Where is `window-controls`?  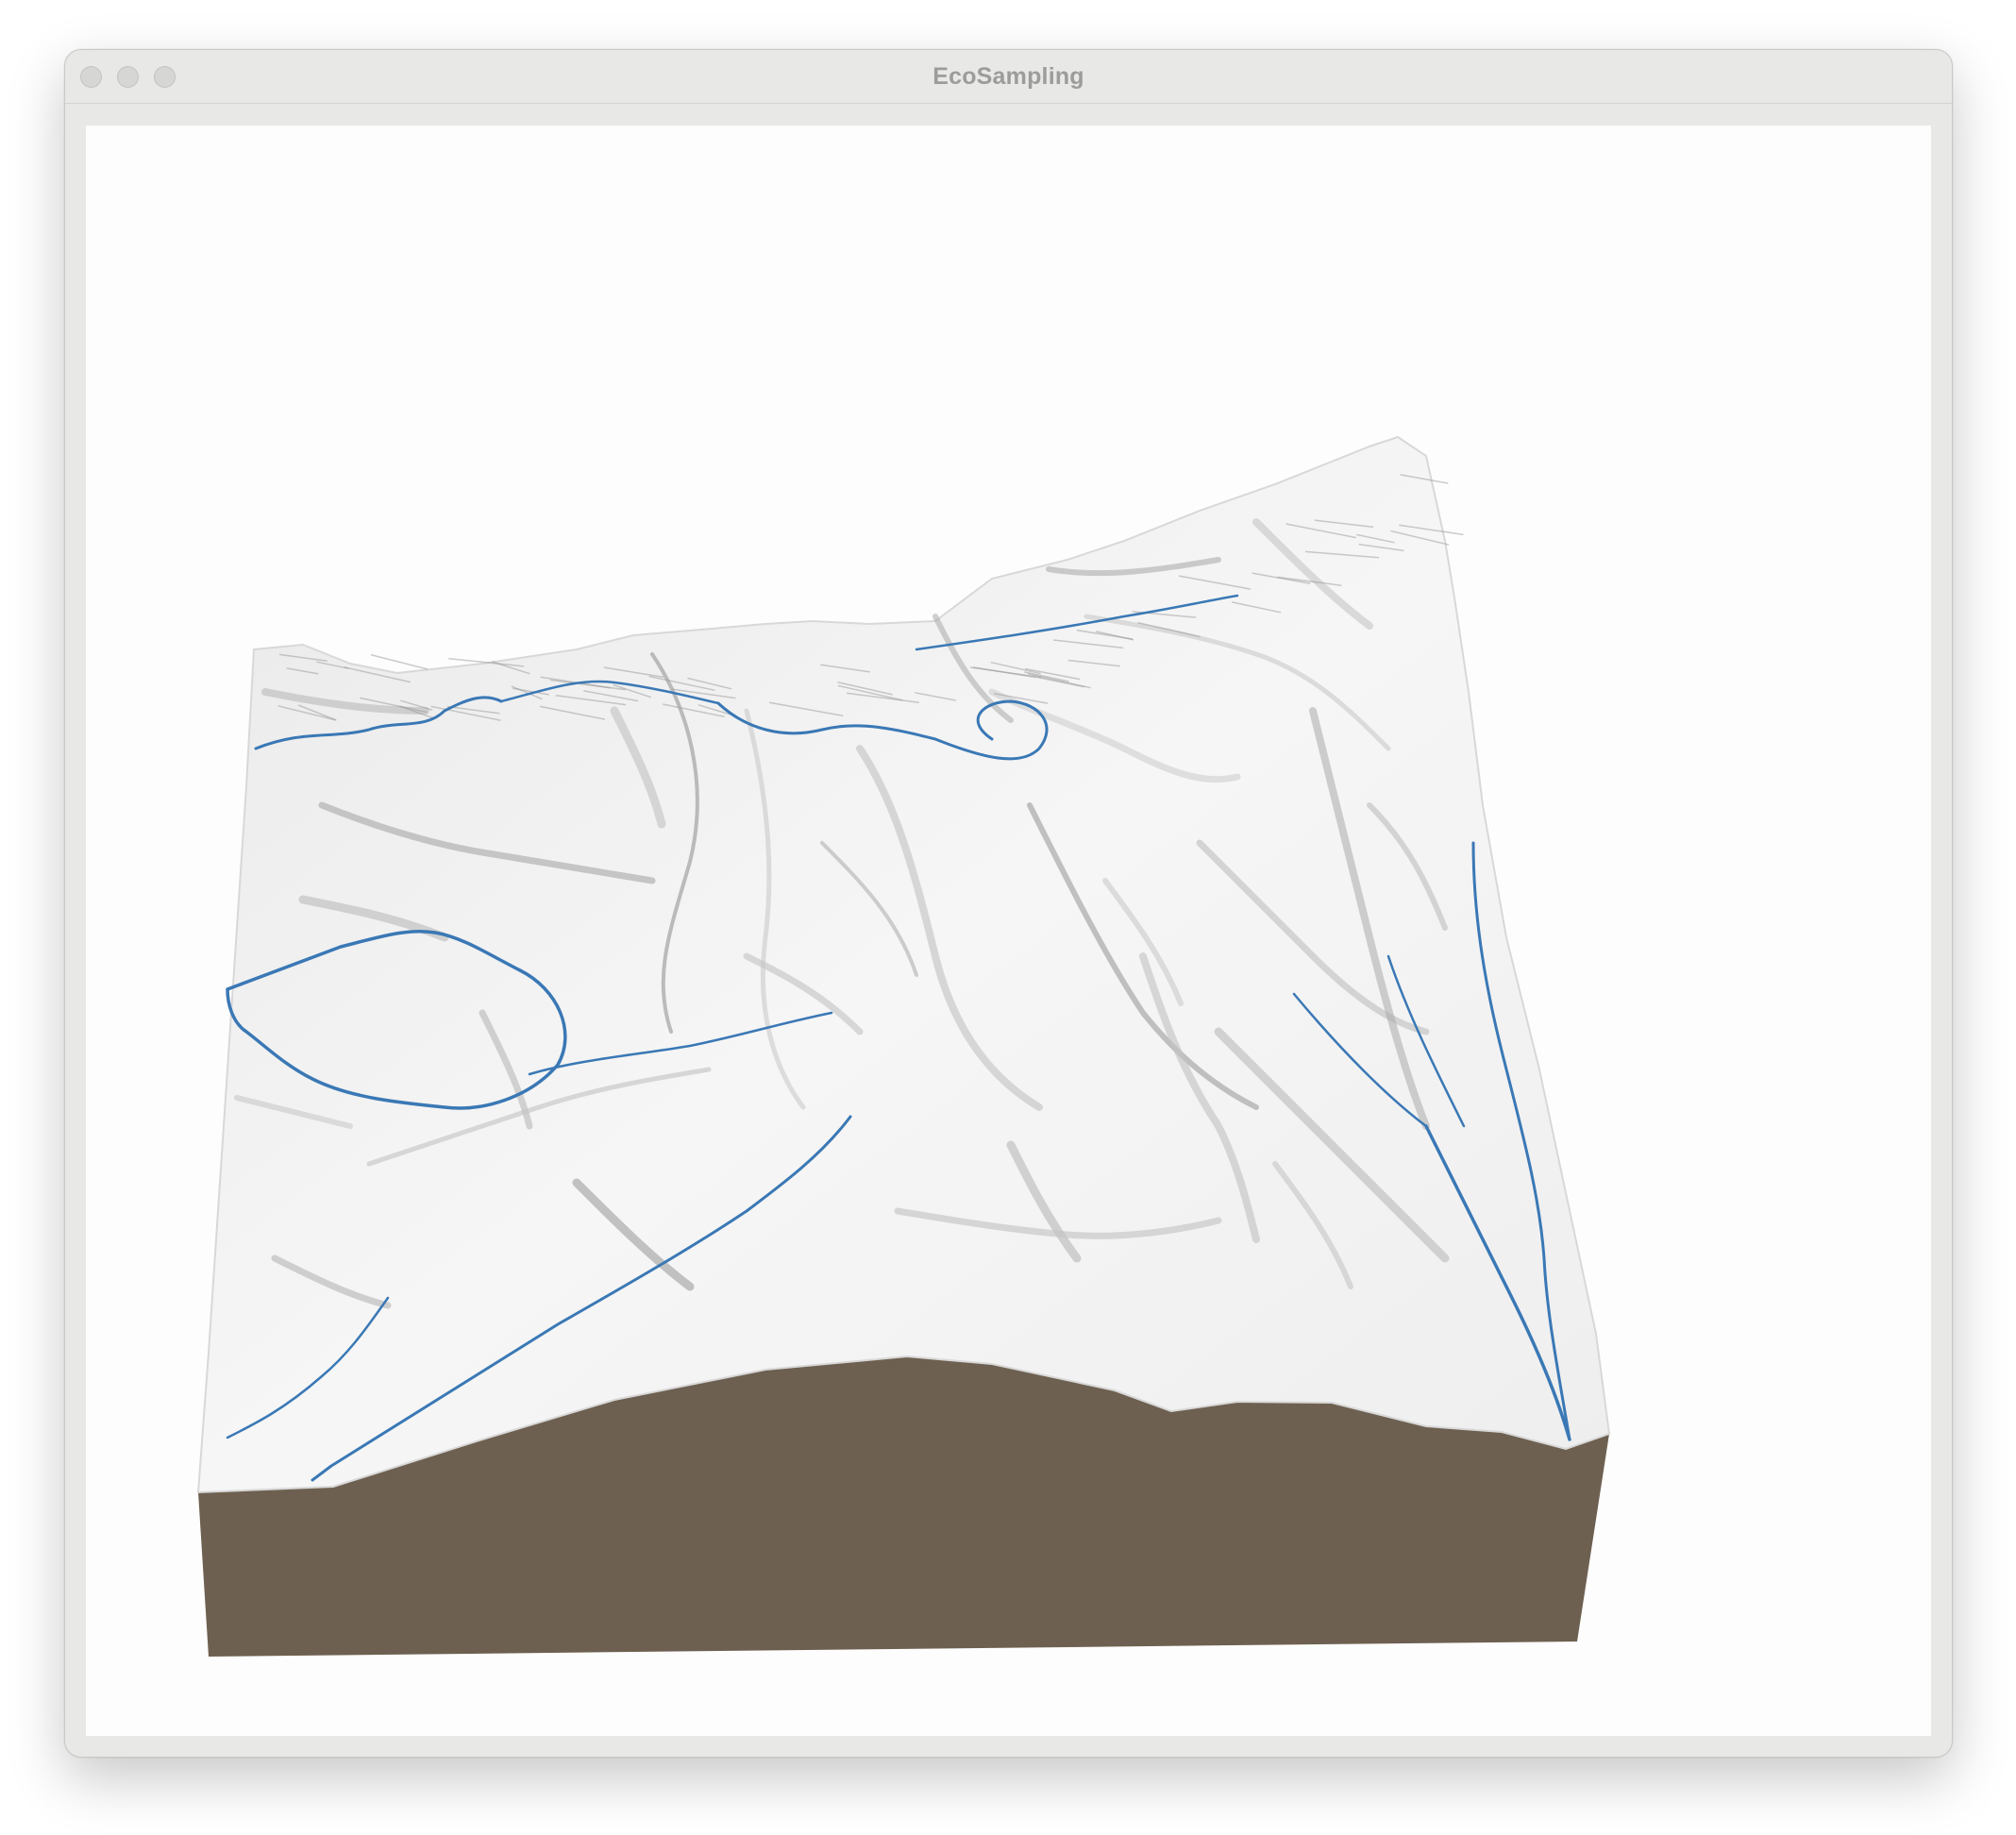
window-controls is located at coordinates (128, 77).